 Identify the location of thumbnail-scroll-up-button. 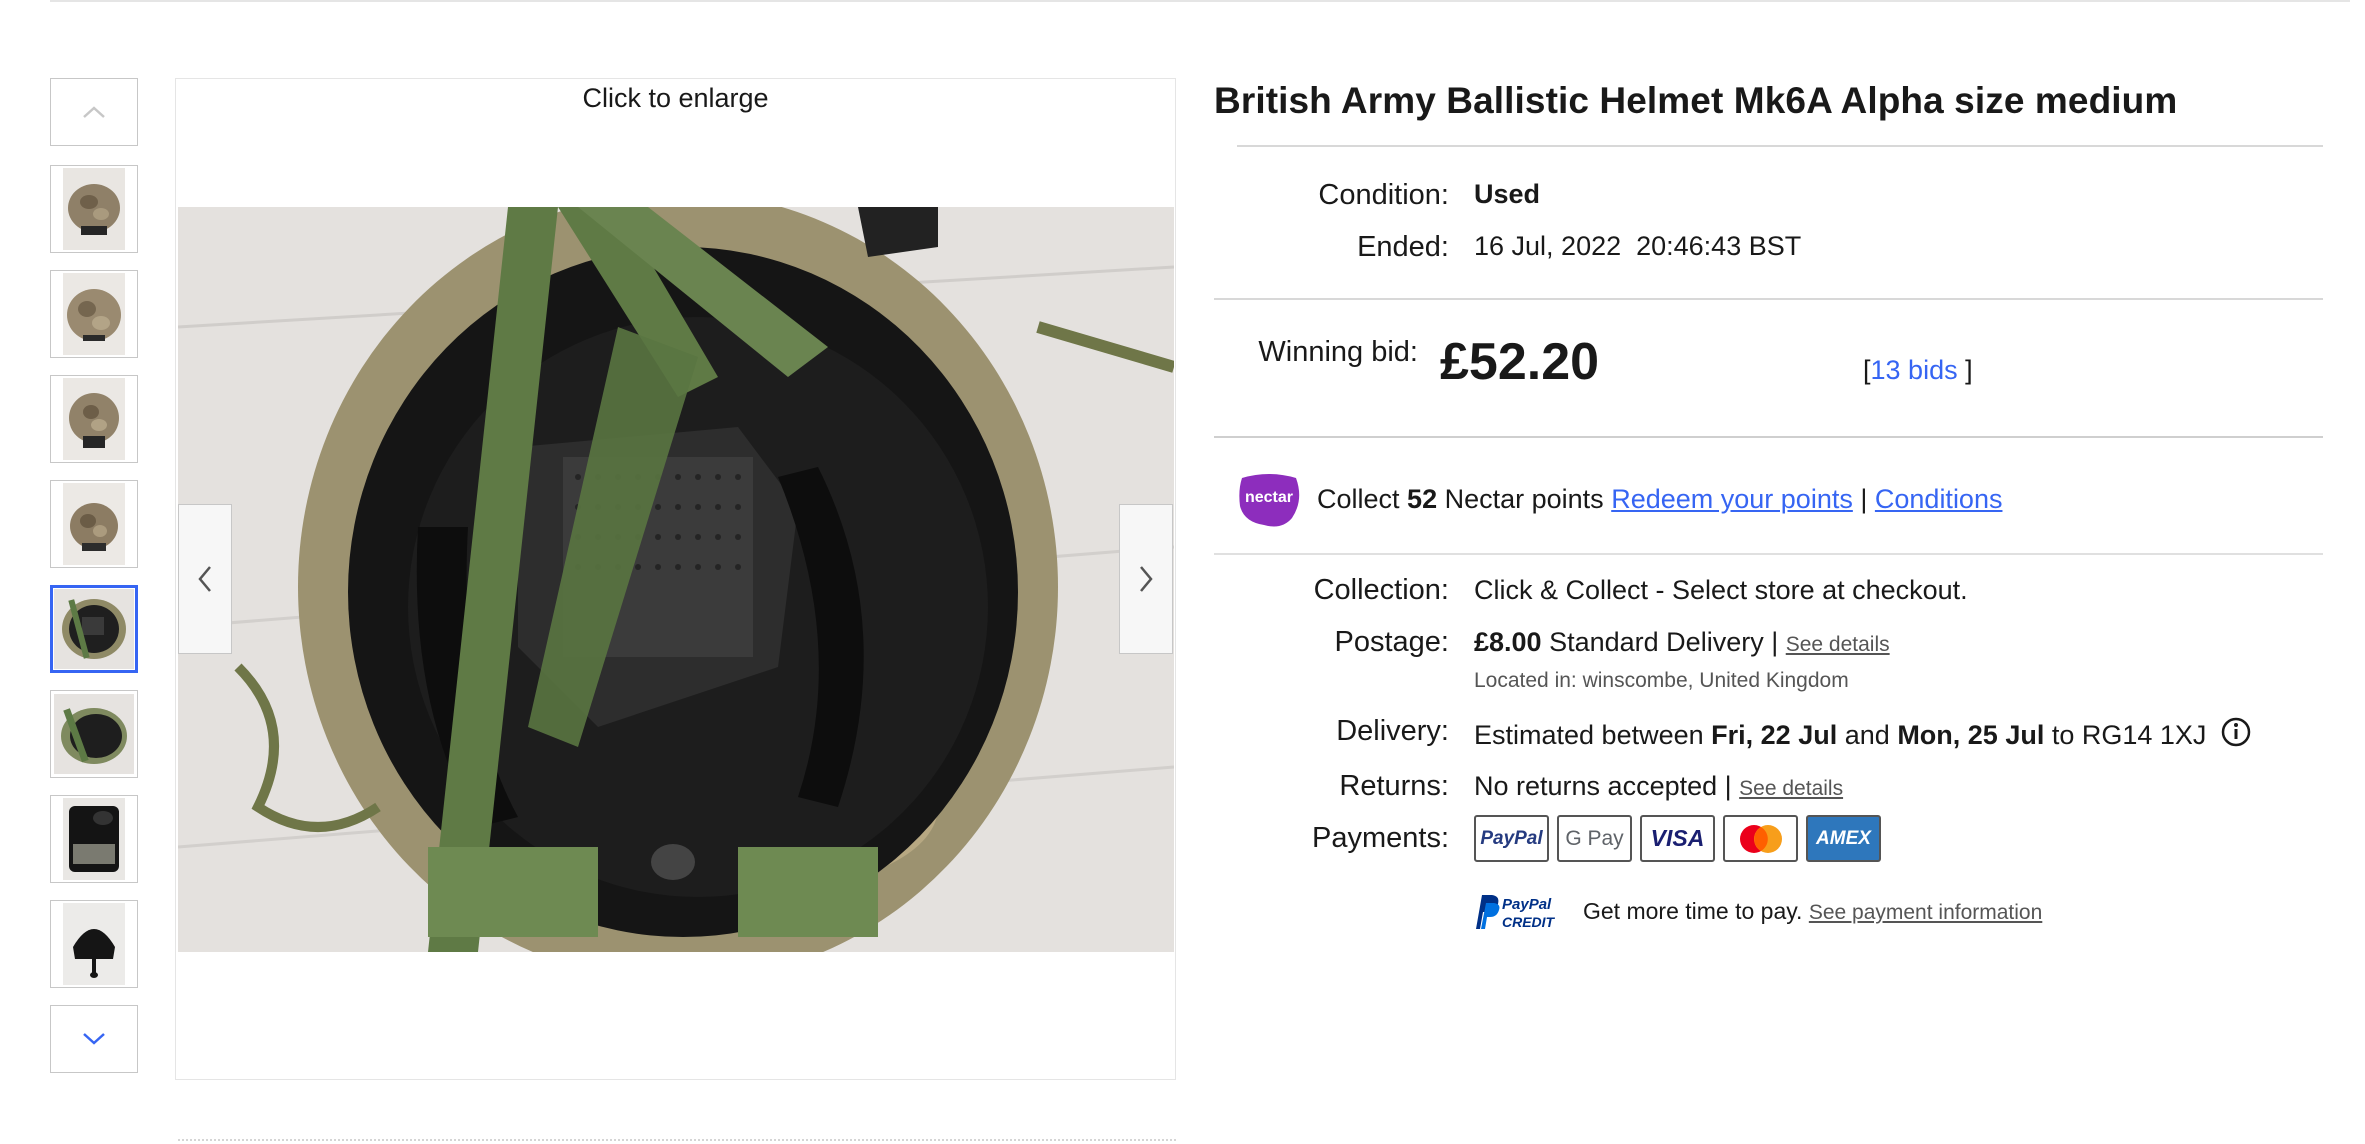
(94, 112).